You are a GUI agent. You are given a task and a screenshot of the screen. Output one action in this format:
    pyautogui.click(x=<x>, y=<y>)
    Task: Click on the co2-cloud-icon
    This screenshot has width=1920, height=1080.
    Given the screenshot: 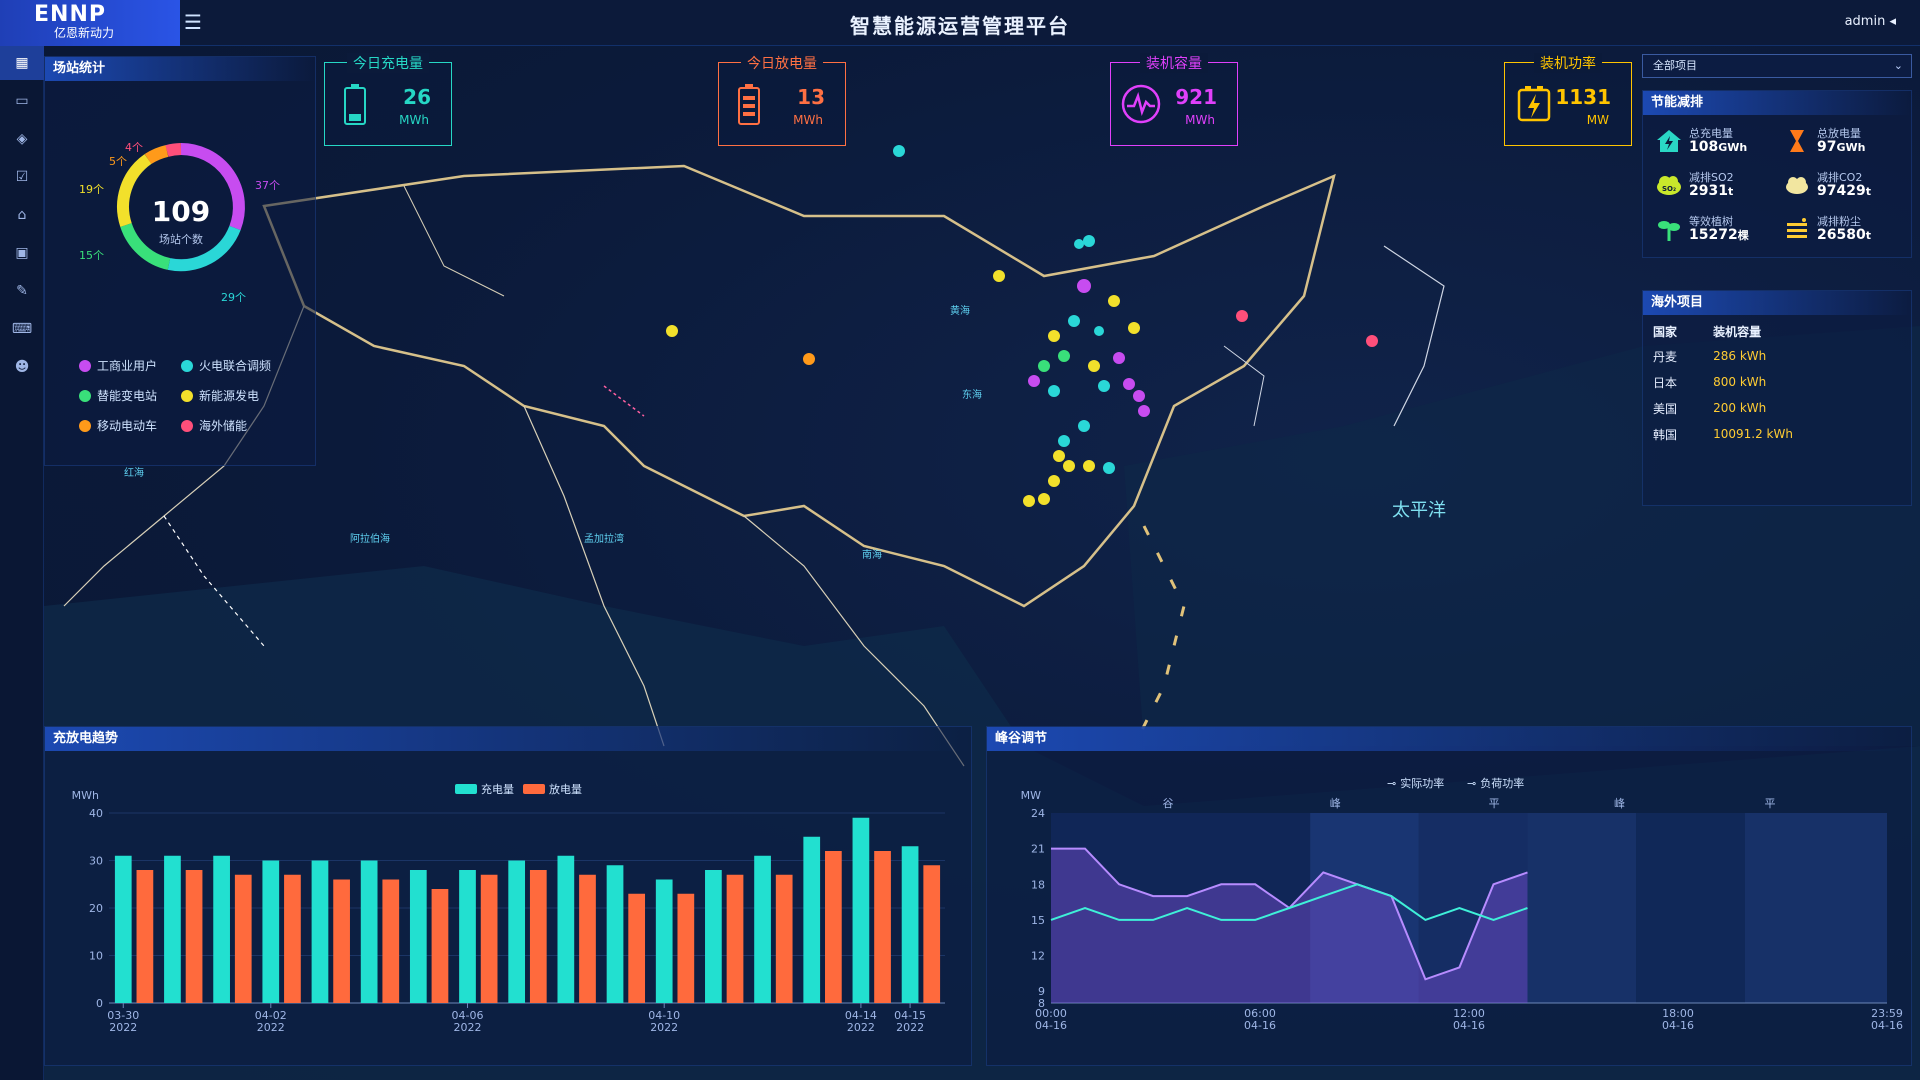 What is the action you would take?
    pyautogui.click(x=1797, y=185)
    